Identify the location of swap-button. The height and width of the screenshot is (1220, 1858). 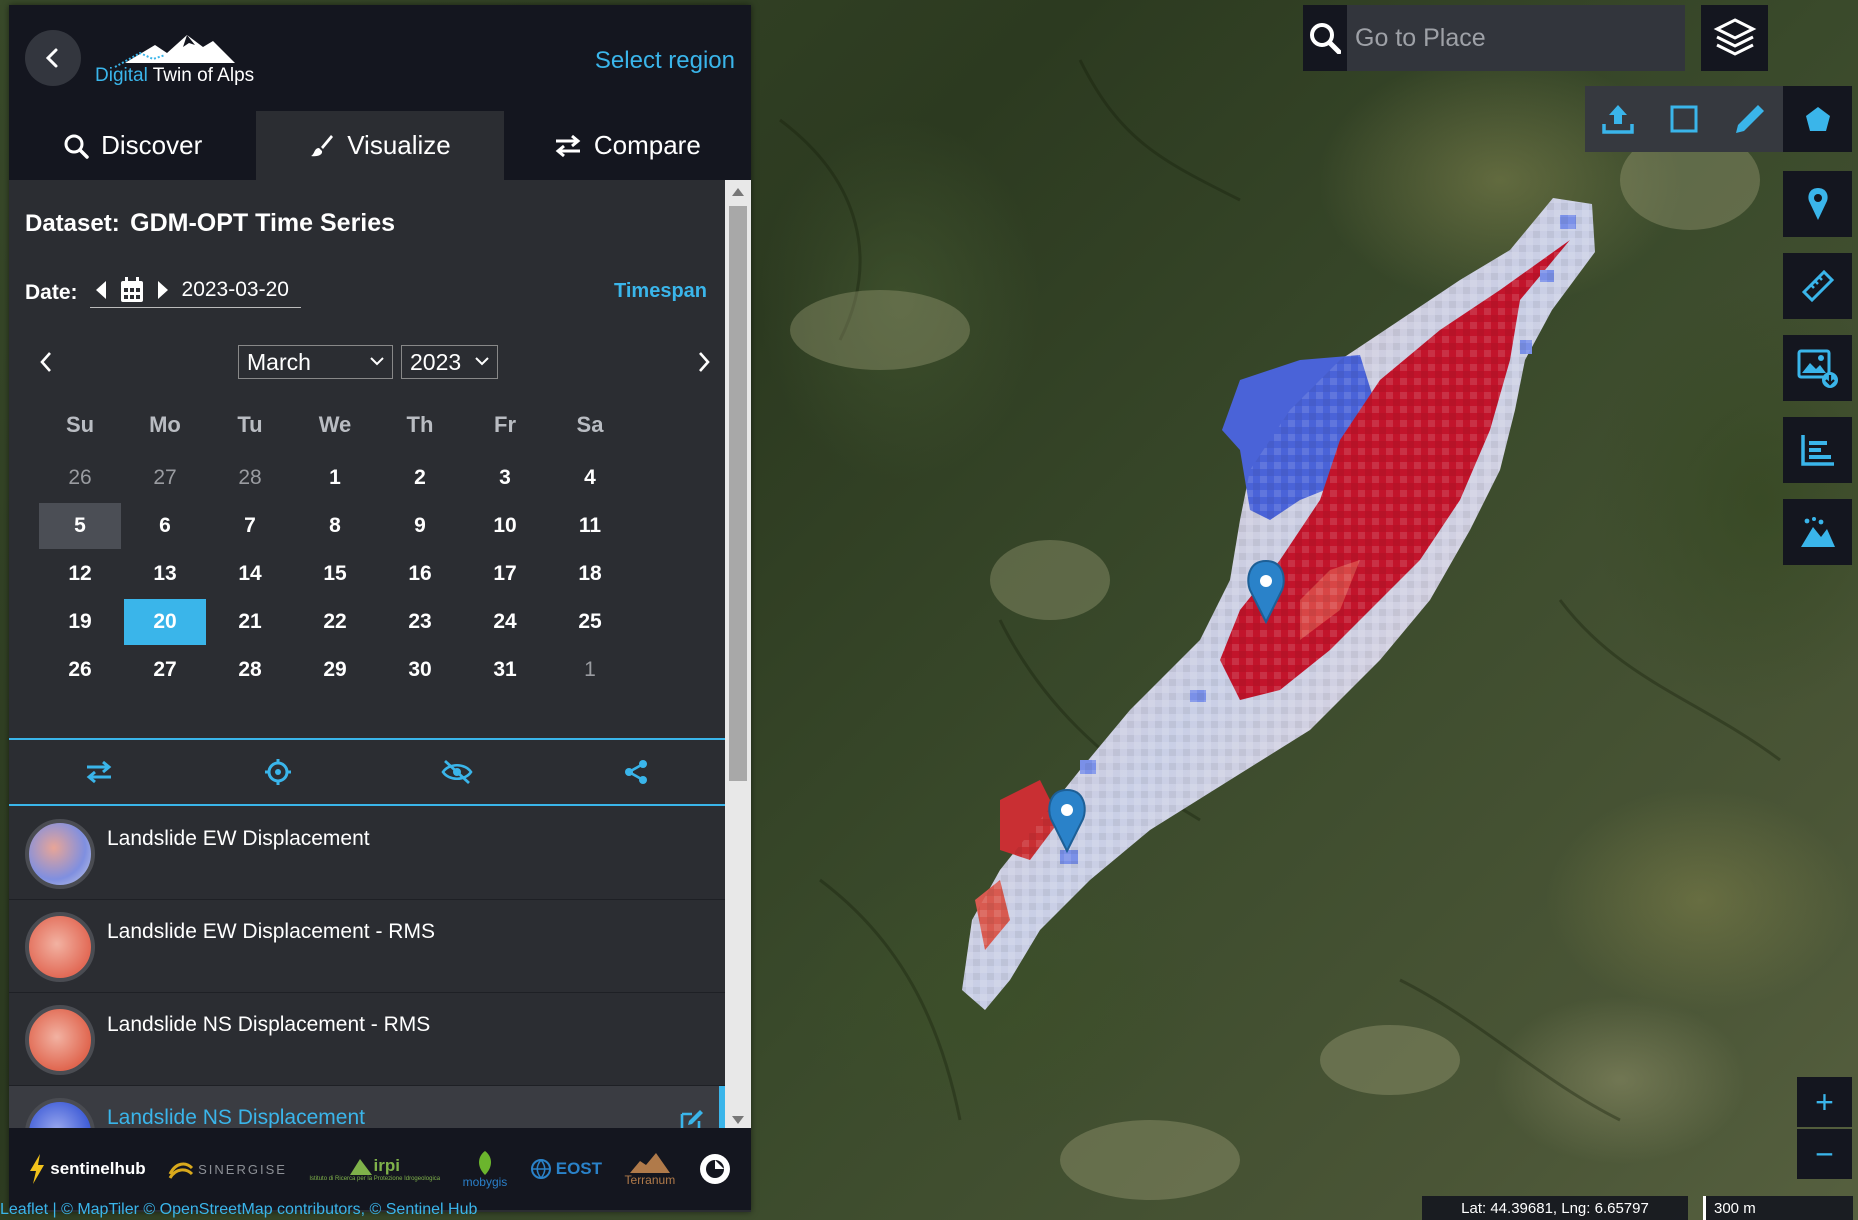
(98, 772).